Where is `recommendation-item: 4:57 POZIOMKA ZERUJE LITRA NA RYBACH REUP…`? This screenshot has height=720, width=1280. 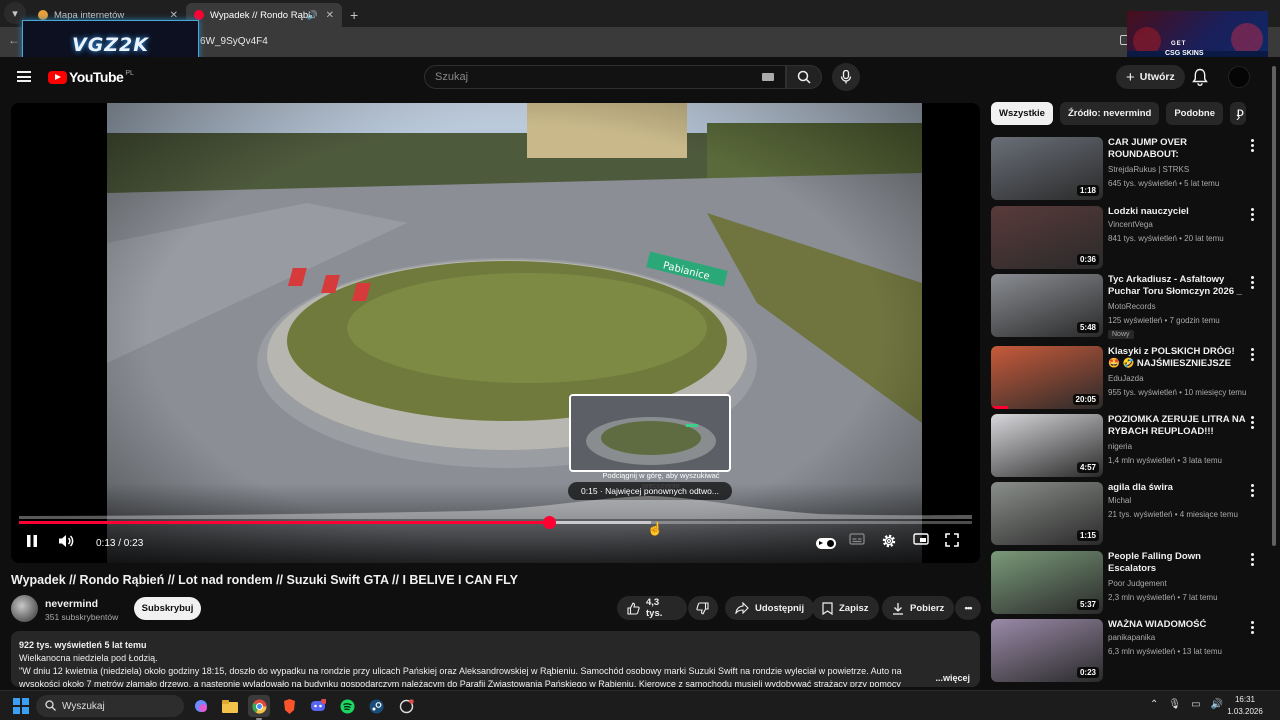 recommendation-item: 4:57 POZIOMKA ZERUJE LITRA NA RYBACH REUP… is located at coordinates (1128, 446).